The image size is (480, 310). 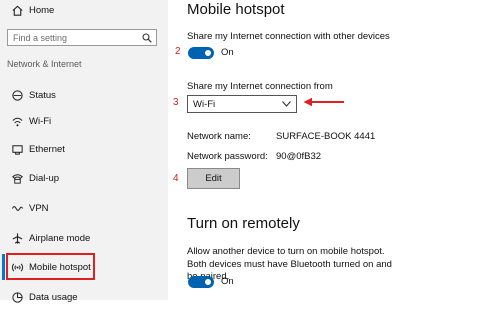 What do you see at coordinates (286, 104) in the screenshot?
I see `chevron-down-icon` at bounding box center [286, 104].